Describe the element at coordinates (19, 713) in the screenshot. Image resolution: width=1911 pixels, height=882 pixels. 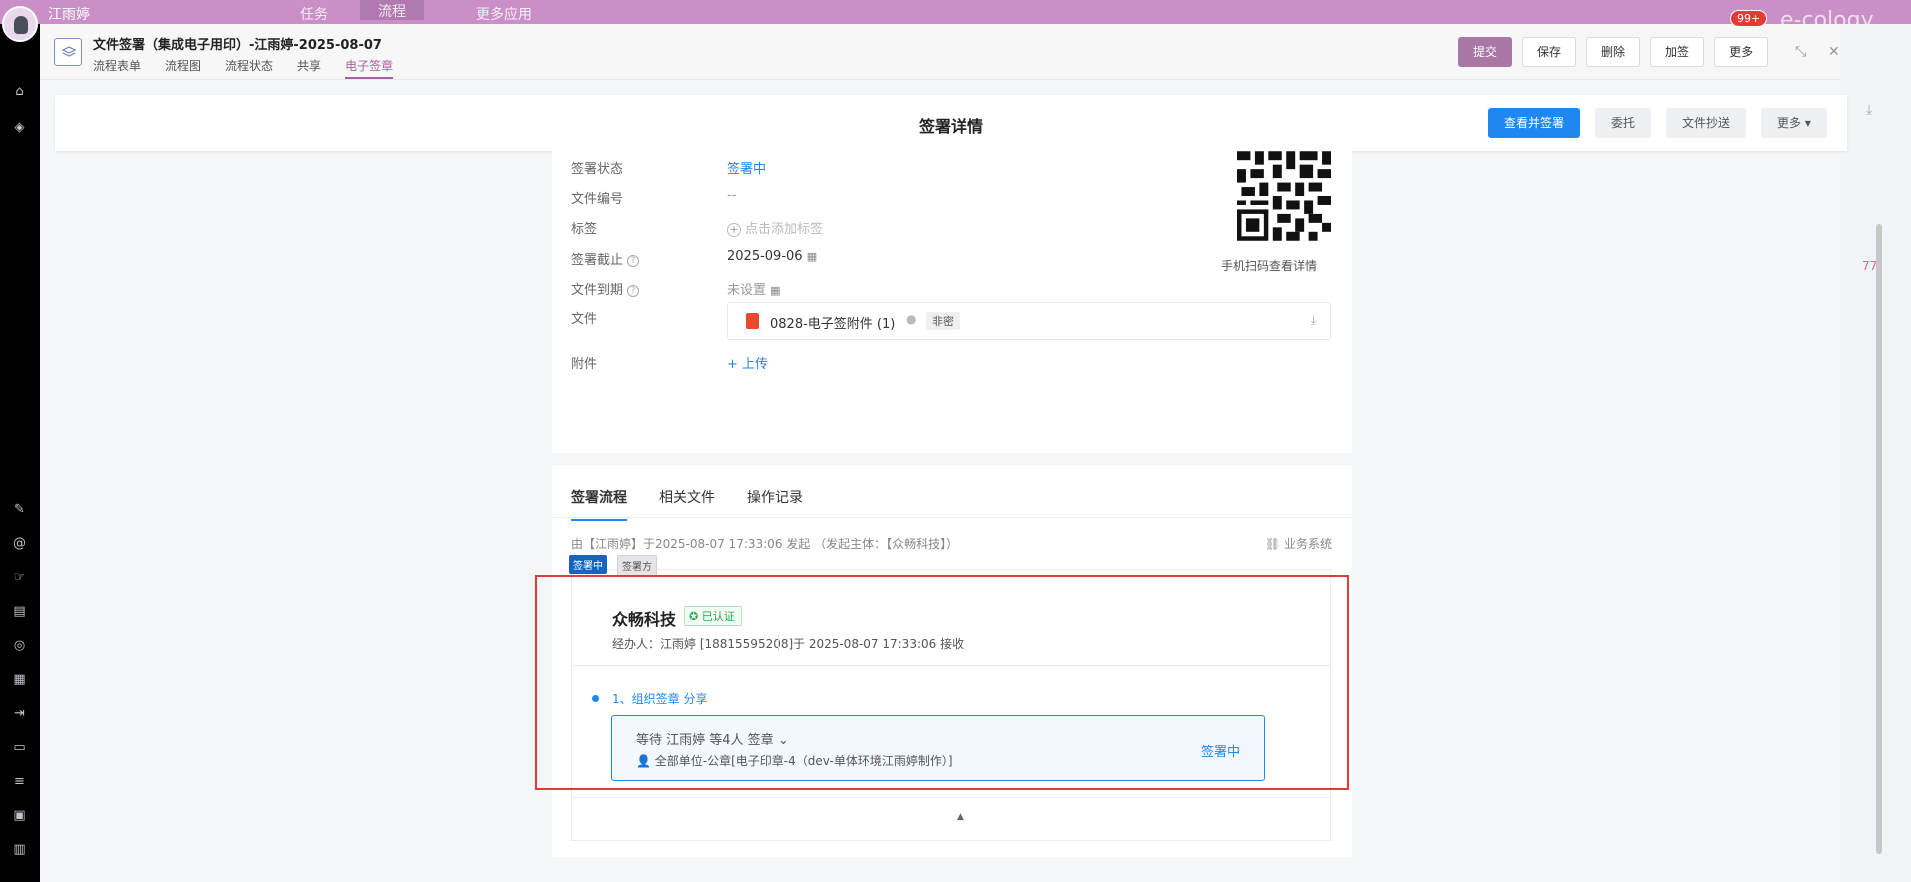
I see `export-icon: ⇥` at that location.